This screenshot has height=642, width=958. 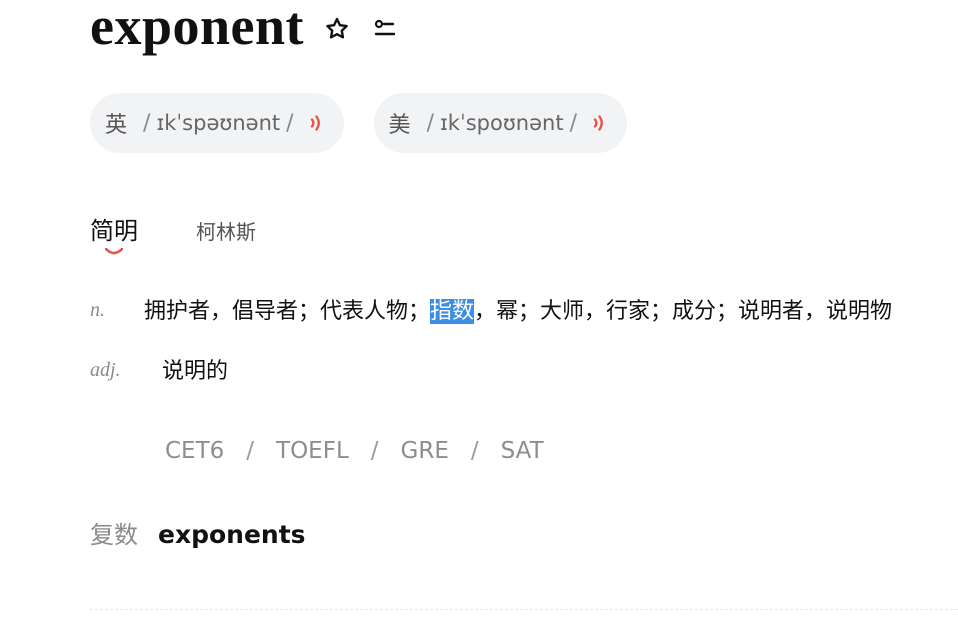 I want to click on word-forms: 复数 exponents, so click(x=198, y=532).